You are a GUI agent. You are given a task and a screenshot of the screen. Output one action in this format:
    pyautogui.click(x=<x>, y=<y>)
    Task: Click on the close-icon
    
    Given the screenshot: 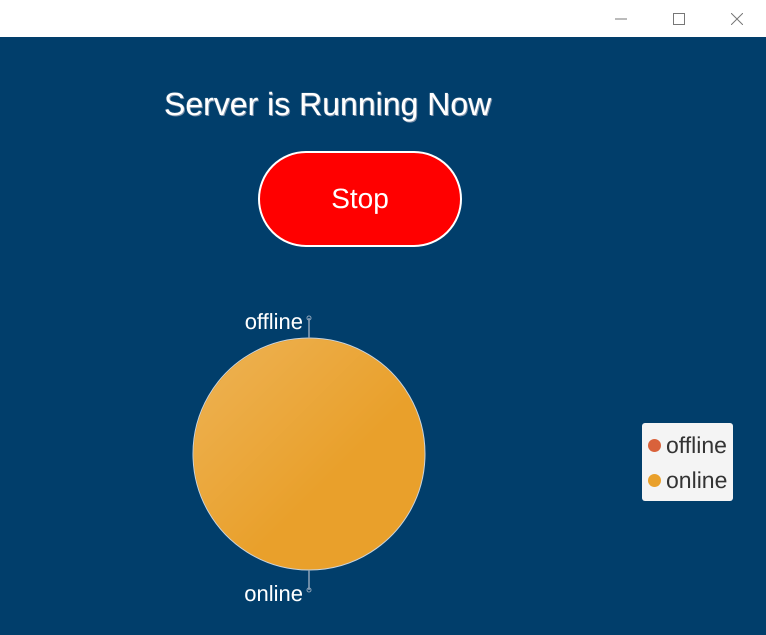 What is the action you would take?
    pyautogui.click(x=737, y=18)
    